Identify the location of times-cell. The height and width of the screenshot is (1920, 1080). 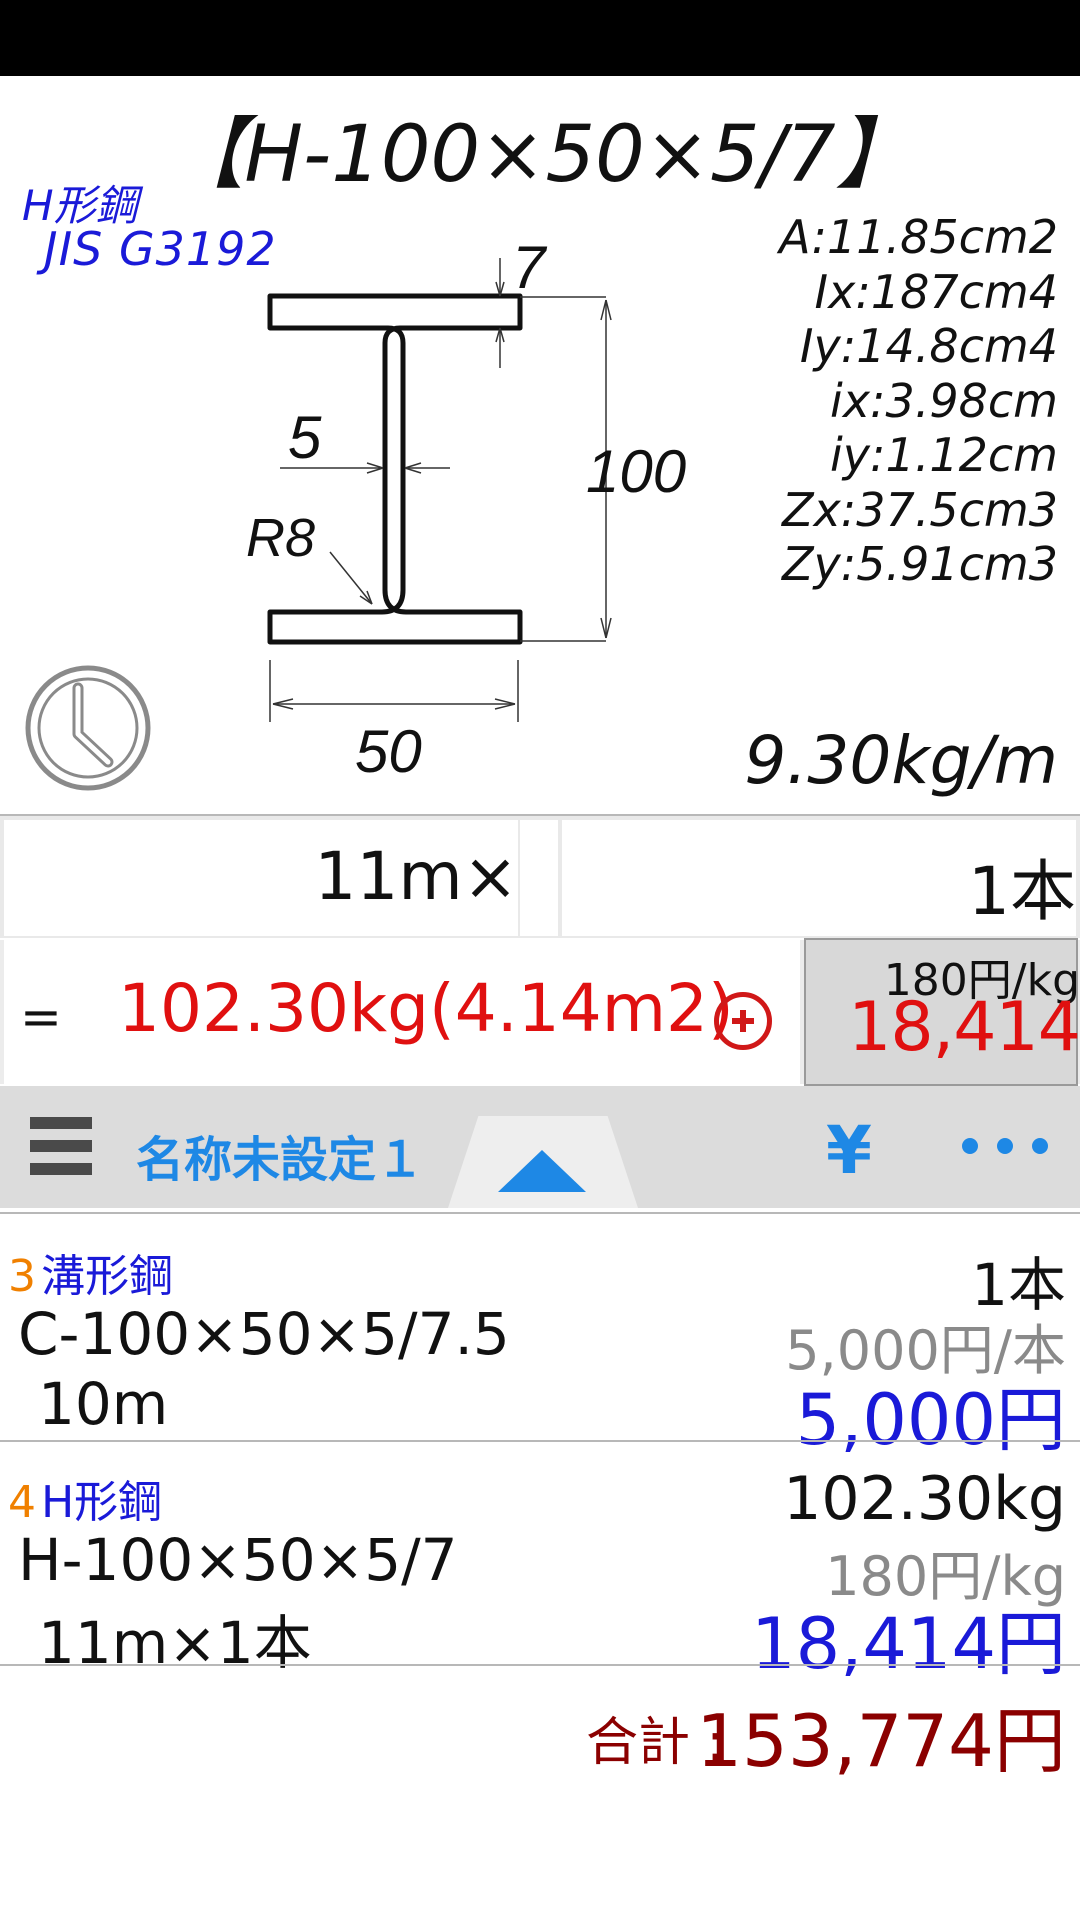
(539, 878).